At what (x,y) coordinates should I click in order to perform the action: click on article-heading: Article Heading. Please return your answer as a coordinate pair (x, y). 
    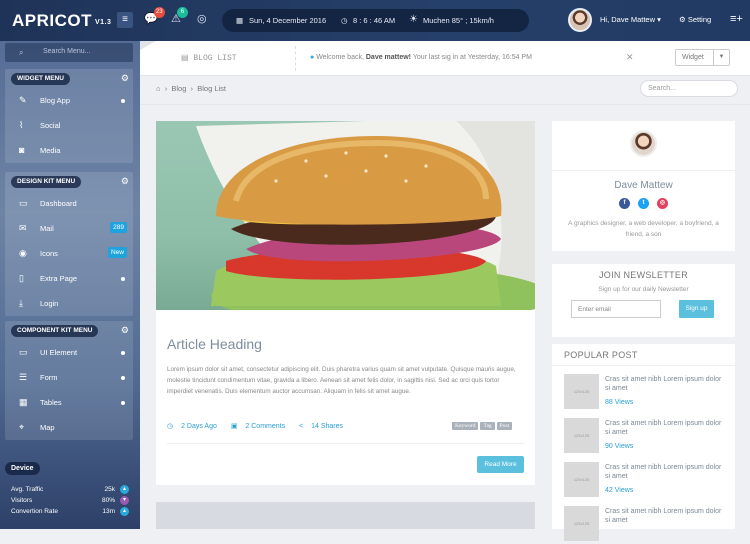
    Looking at the image, I should click on (214, 344).